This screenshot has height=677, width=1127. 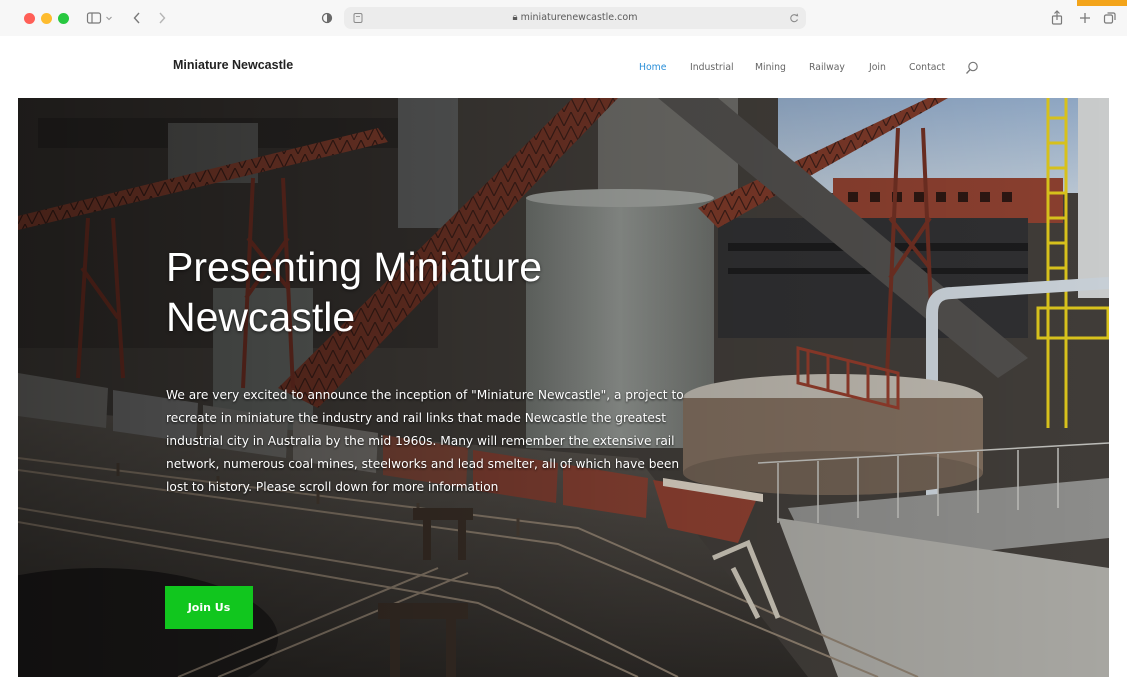 I want to click on nav-item-mining: Mining, so click(x=770, y=67).